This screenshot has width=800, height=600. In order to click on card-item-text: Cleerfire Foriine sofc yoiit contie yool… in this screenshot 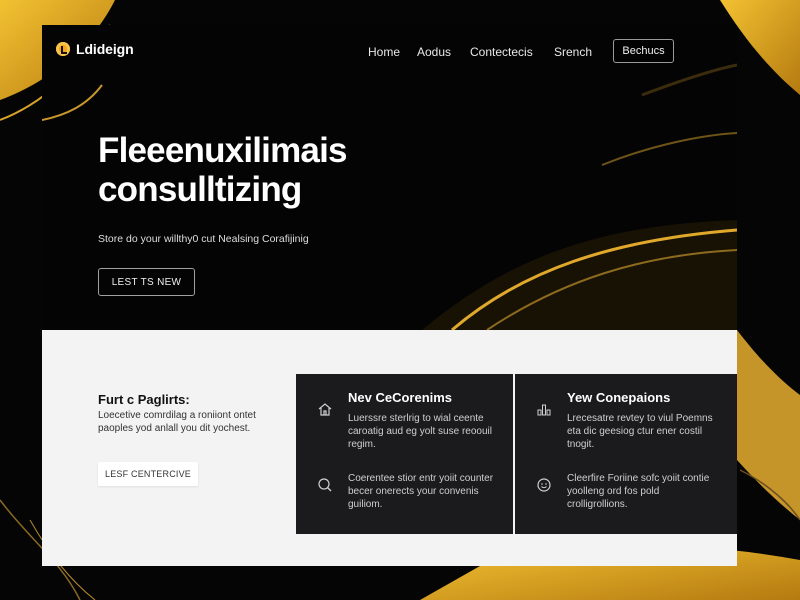, I will do `click(638, 491)`.